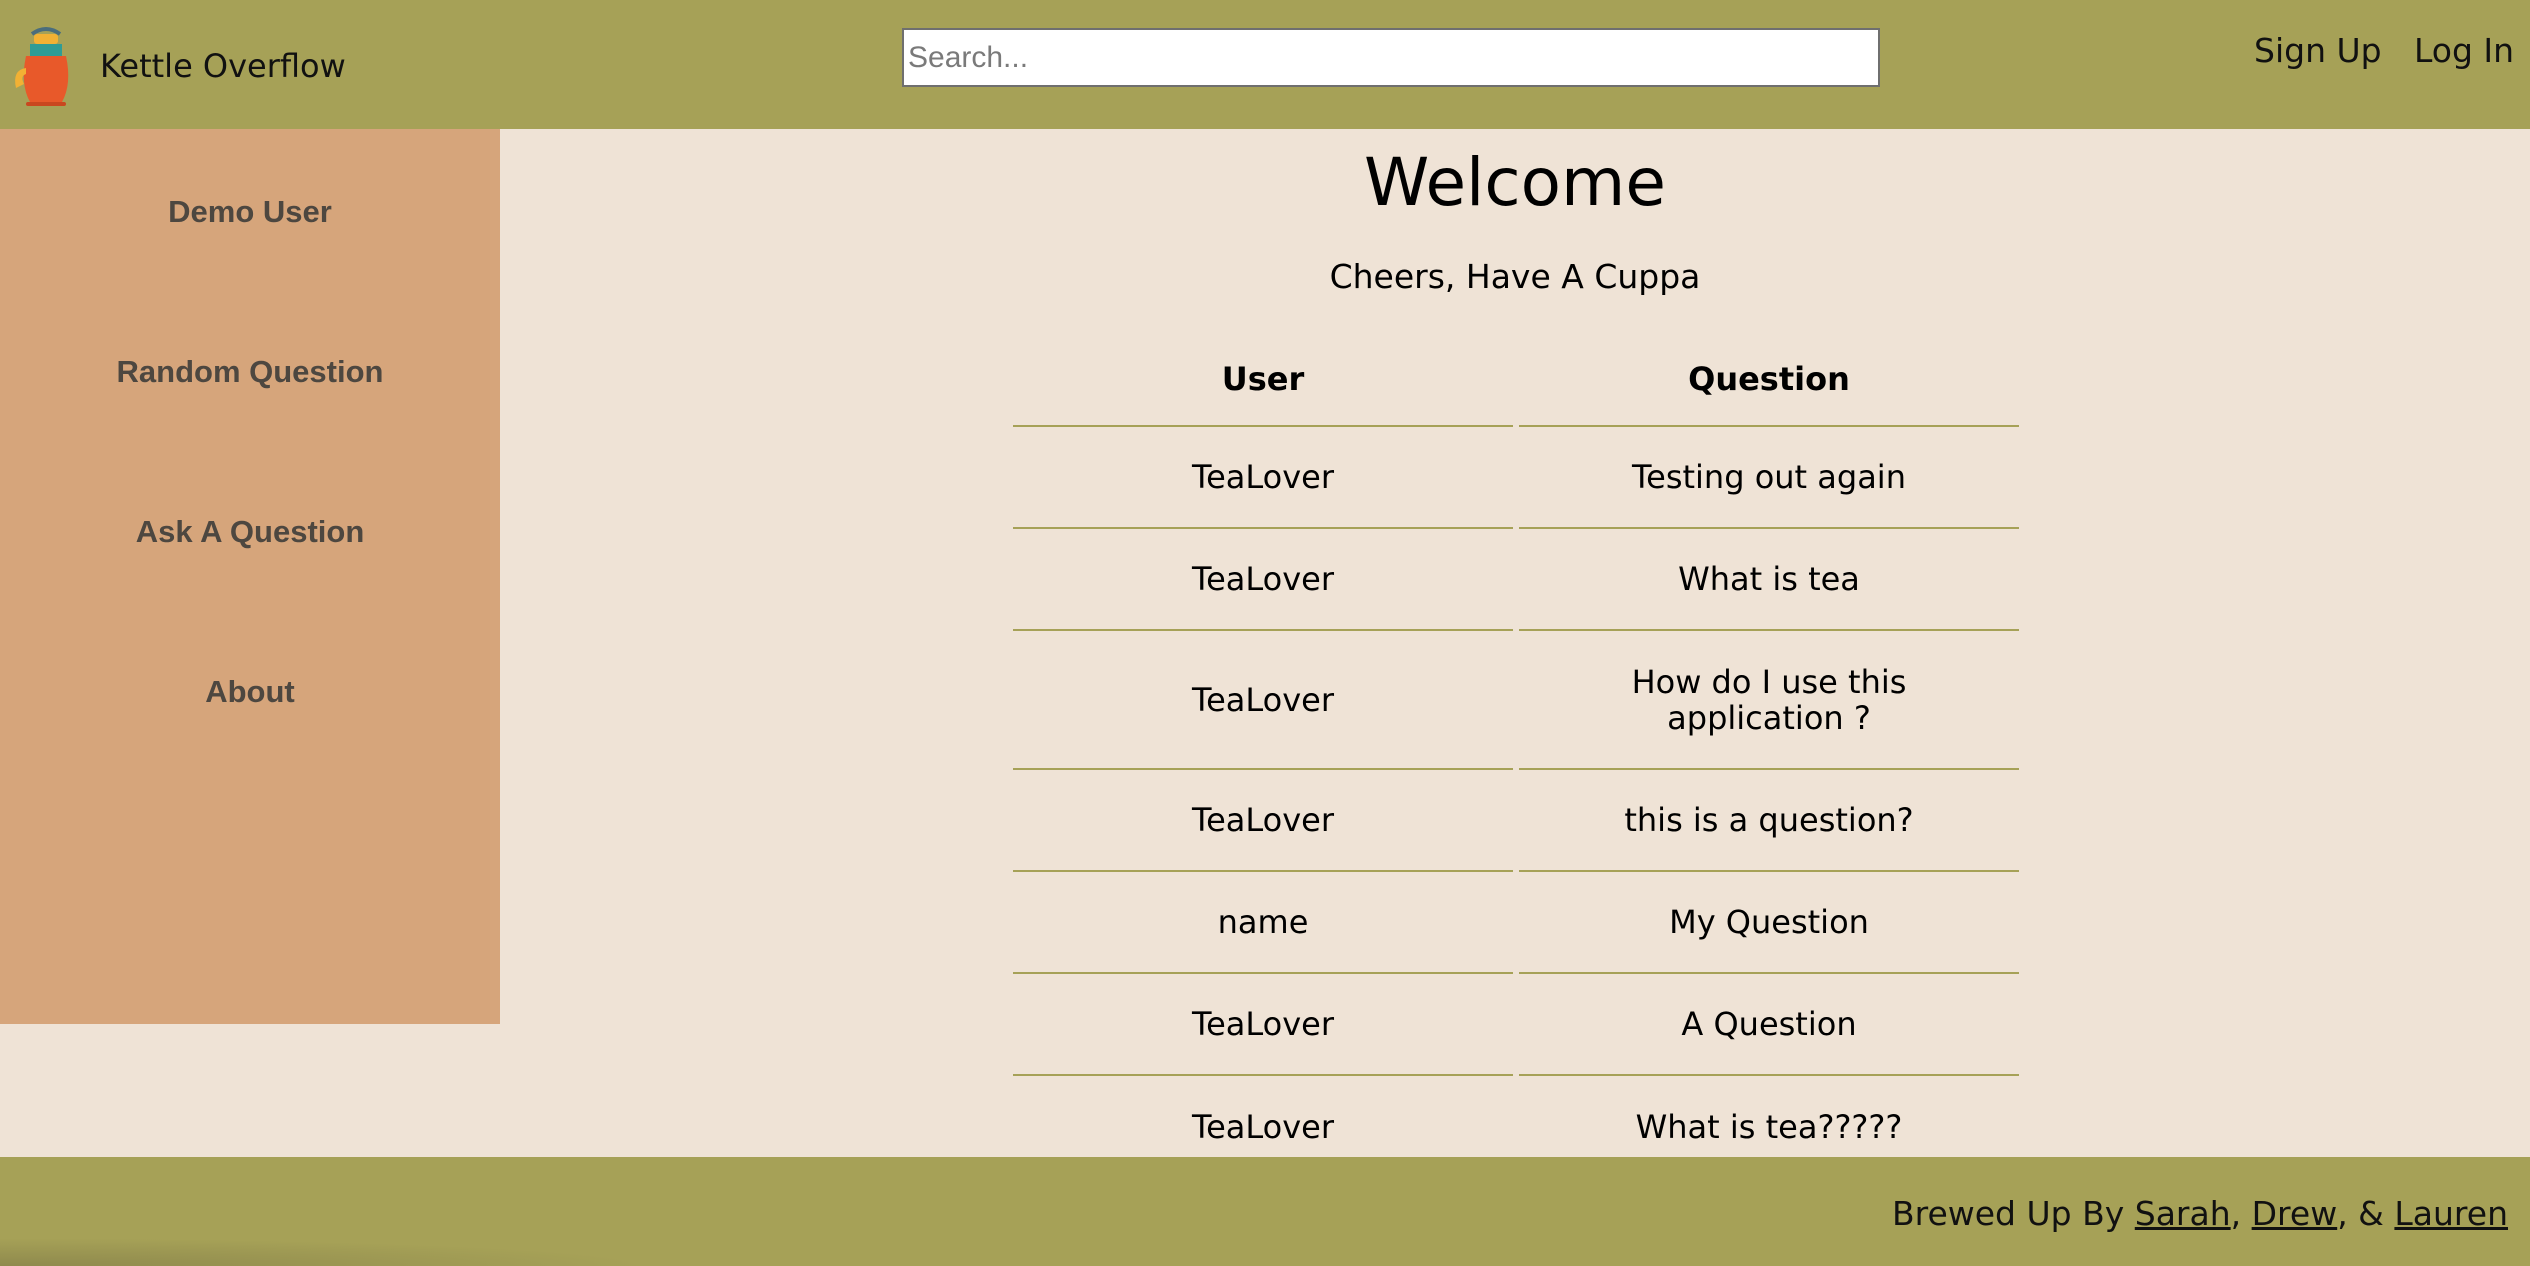 This screenshot has width=2530, height=1266. What do you see at coordinates (1769, 380) in the screenshot?
I see `column-header-question: Question` at bounding box center [1769, 380].